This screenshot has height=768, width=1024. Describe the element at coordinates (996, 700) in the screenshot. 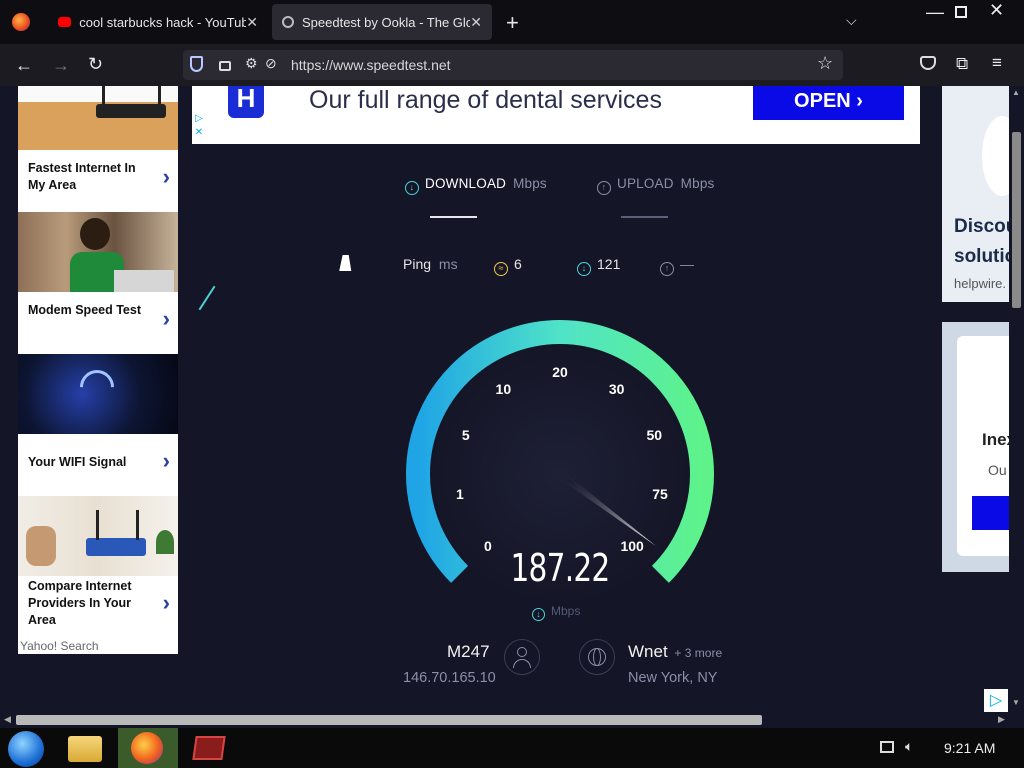

I see `adchoices-icon: ▷` at that location.